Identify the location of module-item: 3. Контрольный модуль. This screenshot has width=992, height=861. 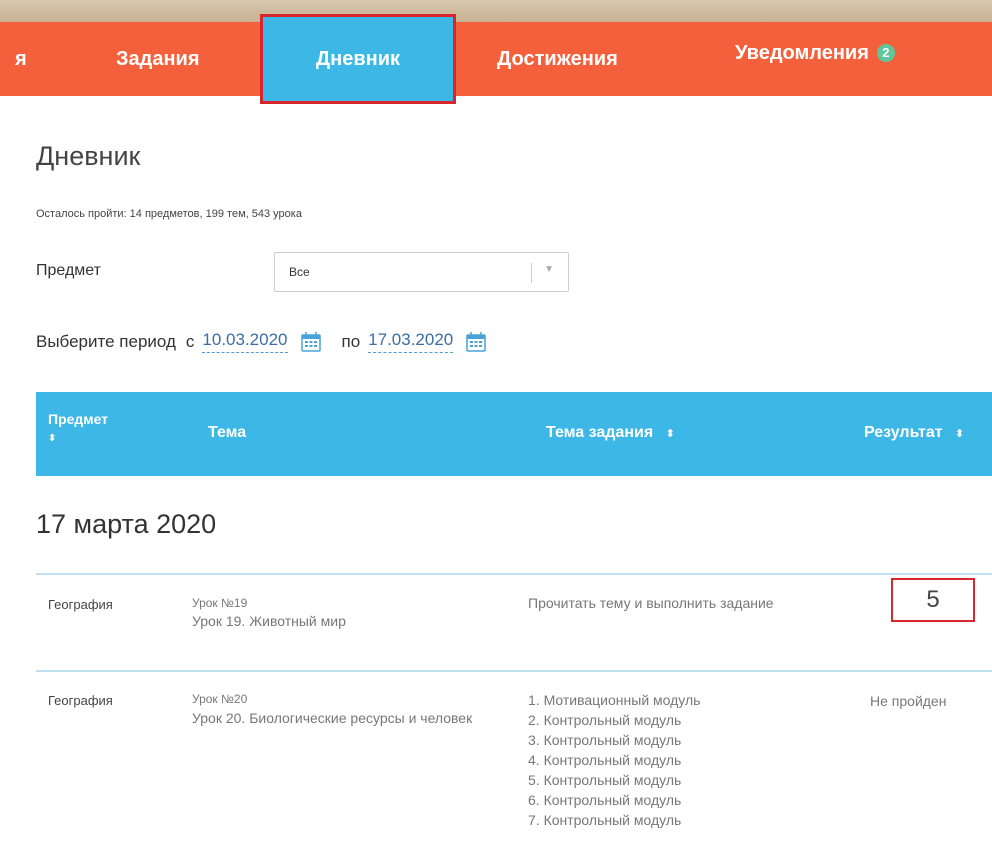
(614, 740).